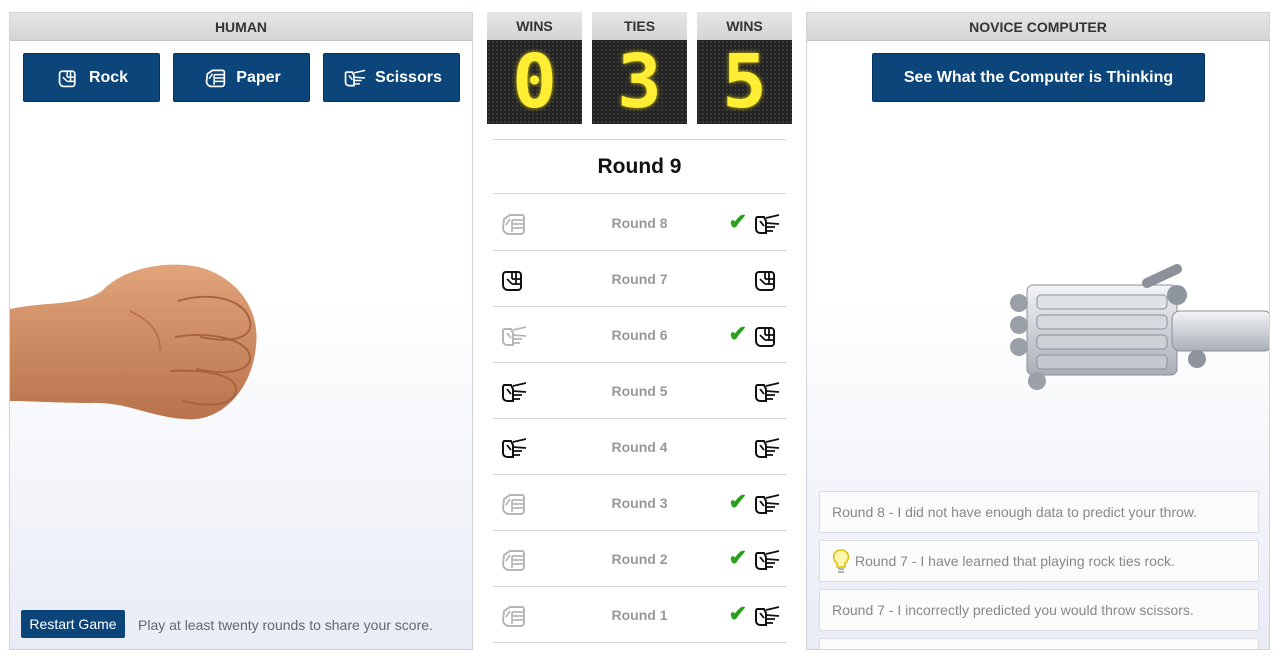 The width and height of the screenshot is (1280, 662). Describe the element at coordinates (258, 77) in the screenshot. I see `paper-button-label: Paper` at that location.